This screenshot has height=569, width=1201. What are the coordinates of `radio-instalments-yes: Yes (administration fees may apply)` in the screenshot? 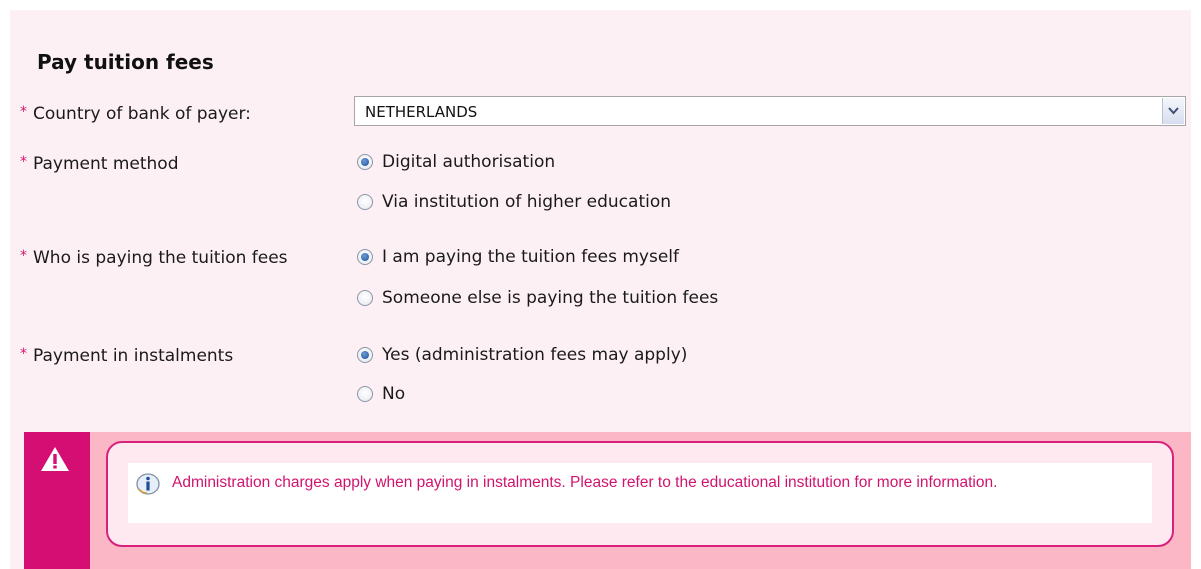 It's located at (522, 355).